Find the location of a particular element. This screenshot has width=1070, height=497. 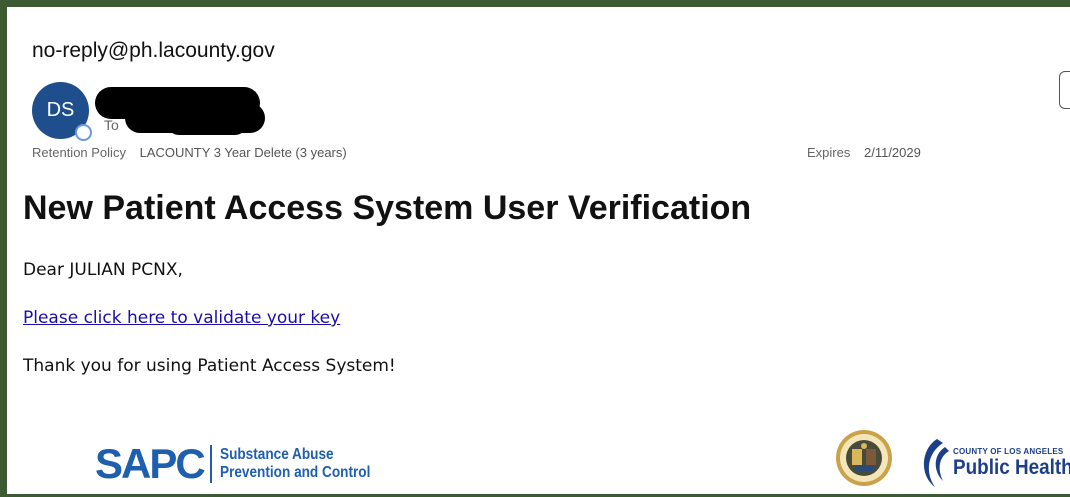

expires-label: Expires is located at coordinates (829, 152).